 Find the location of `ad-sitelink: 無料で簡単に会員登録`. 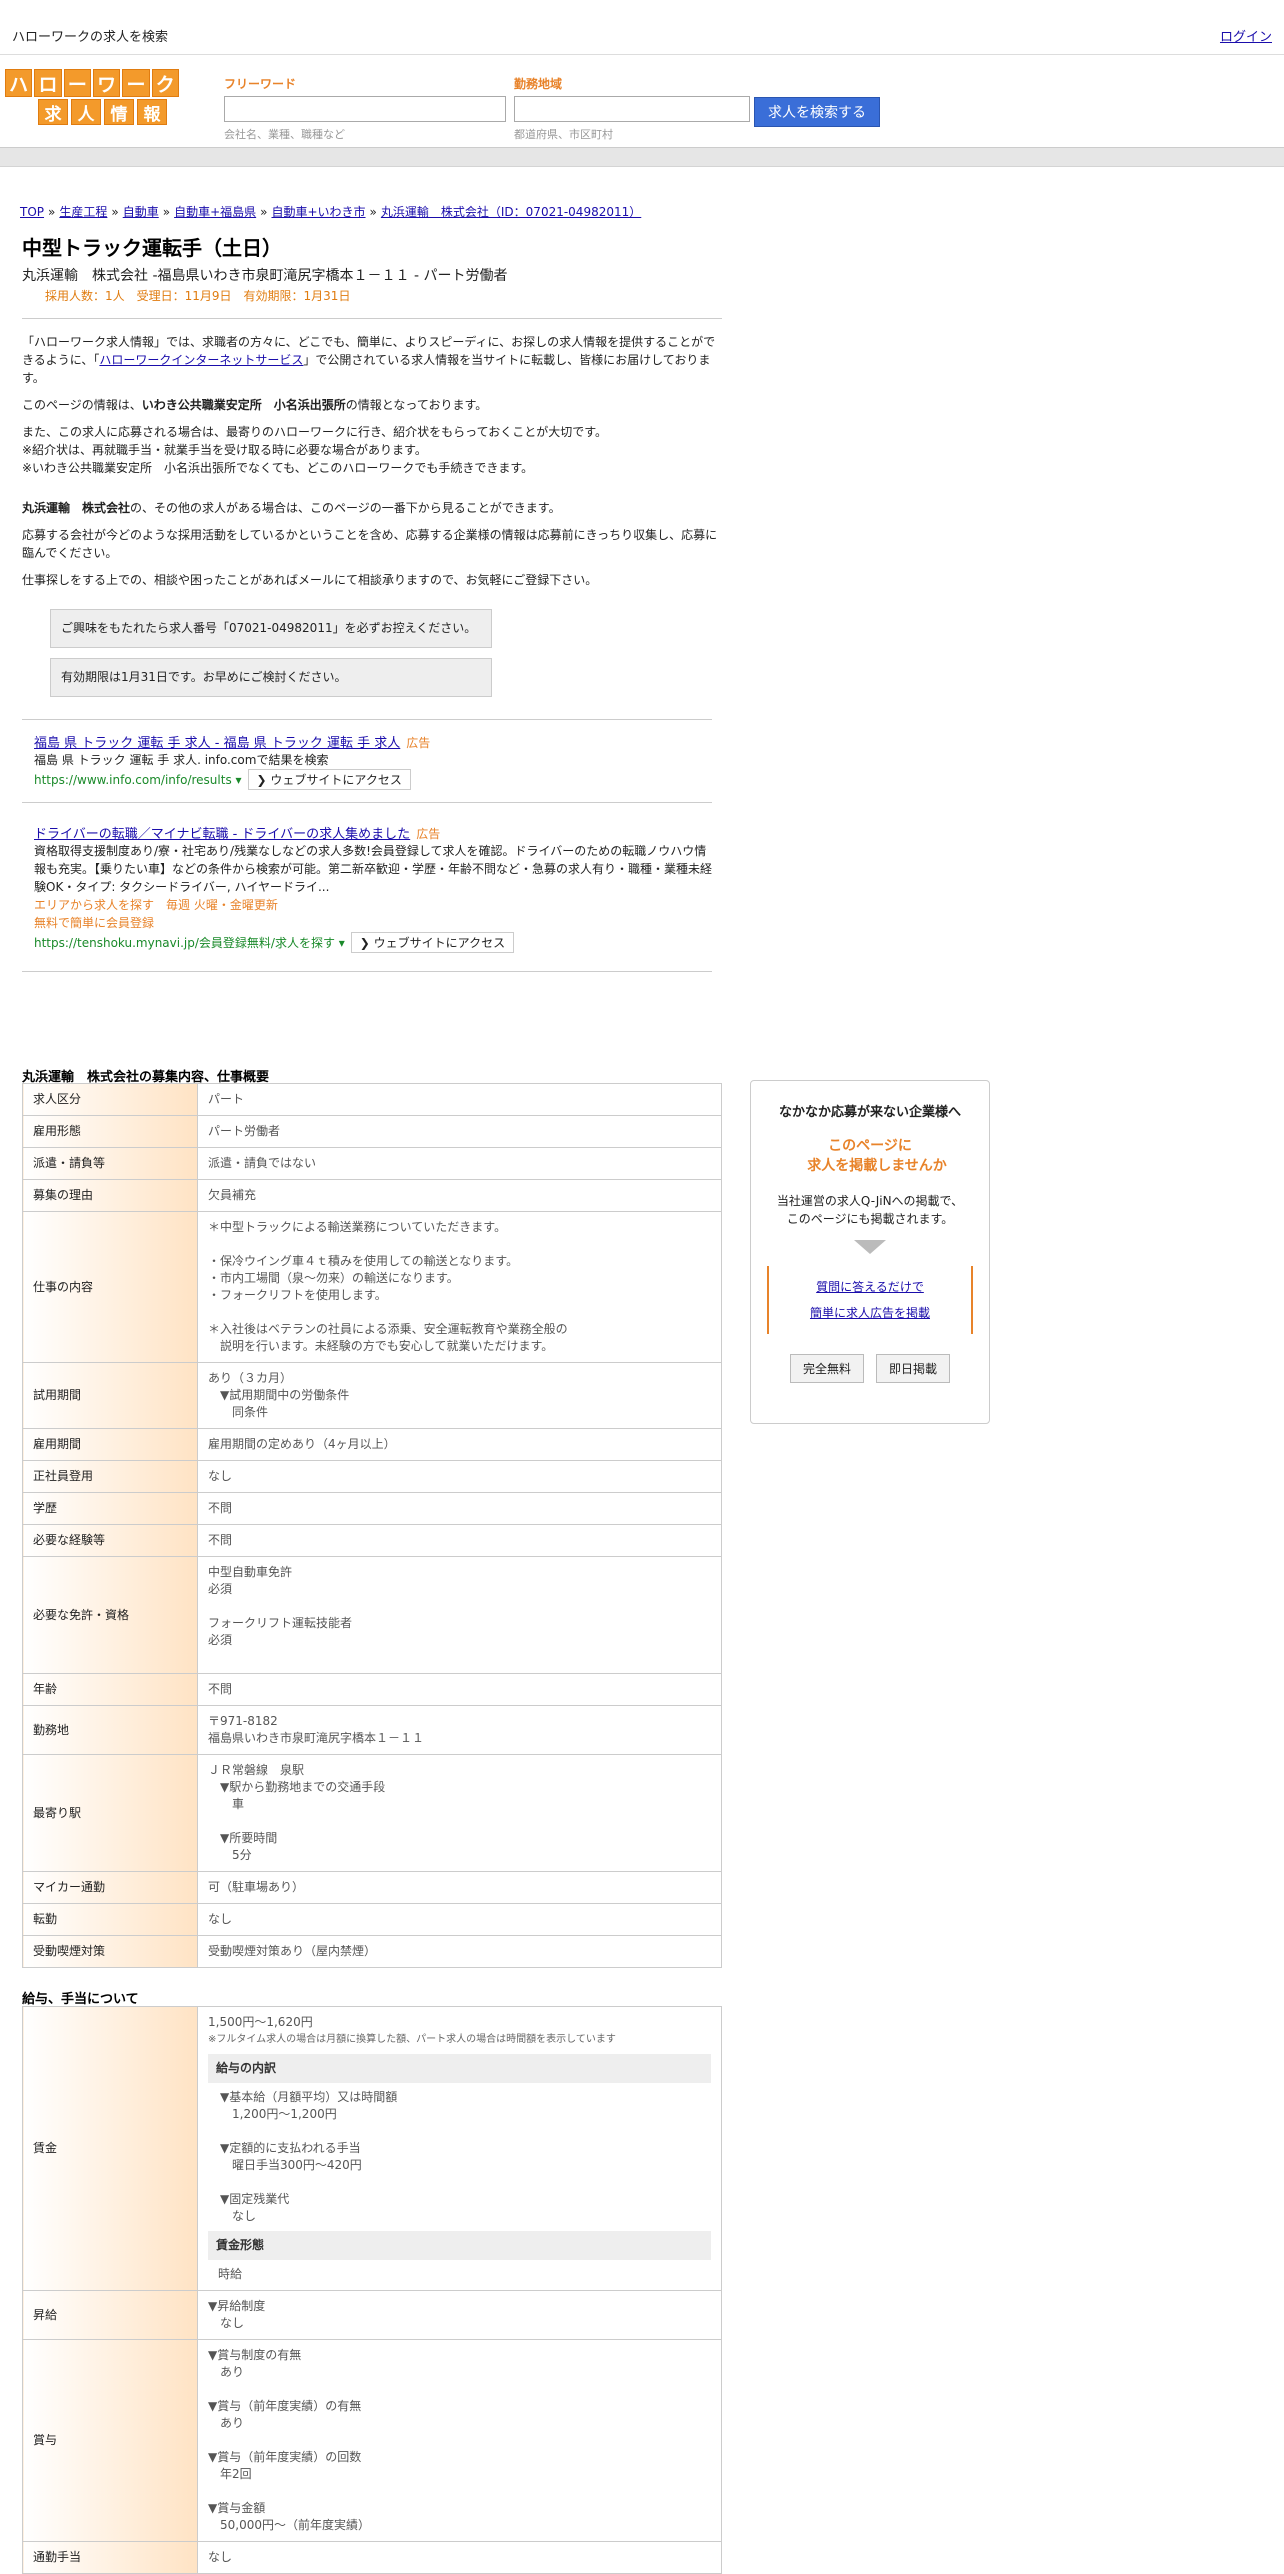

ad-sitelink: 無料で簡単に会員登録 is located at coordinates (373, 923).